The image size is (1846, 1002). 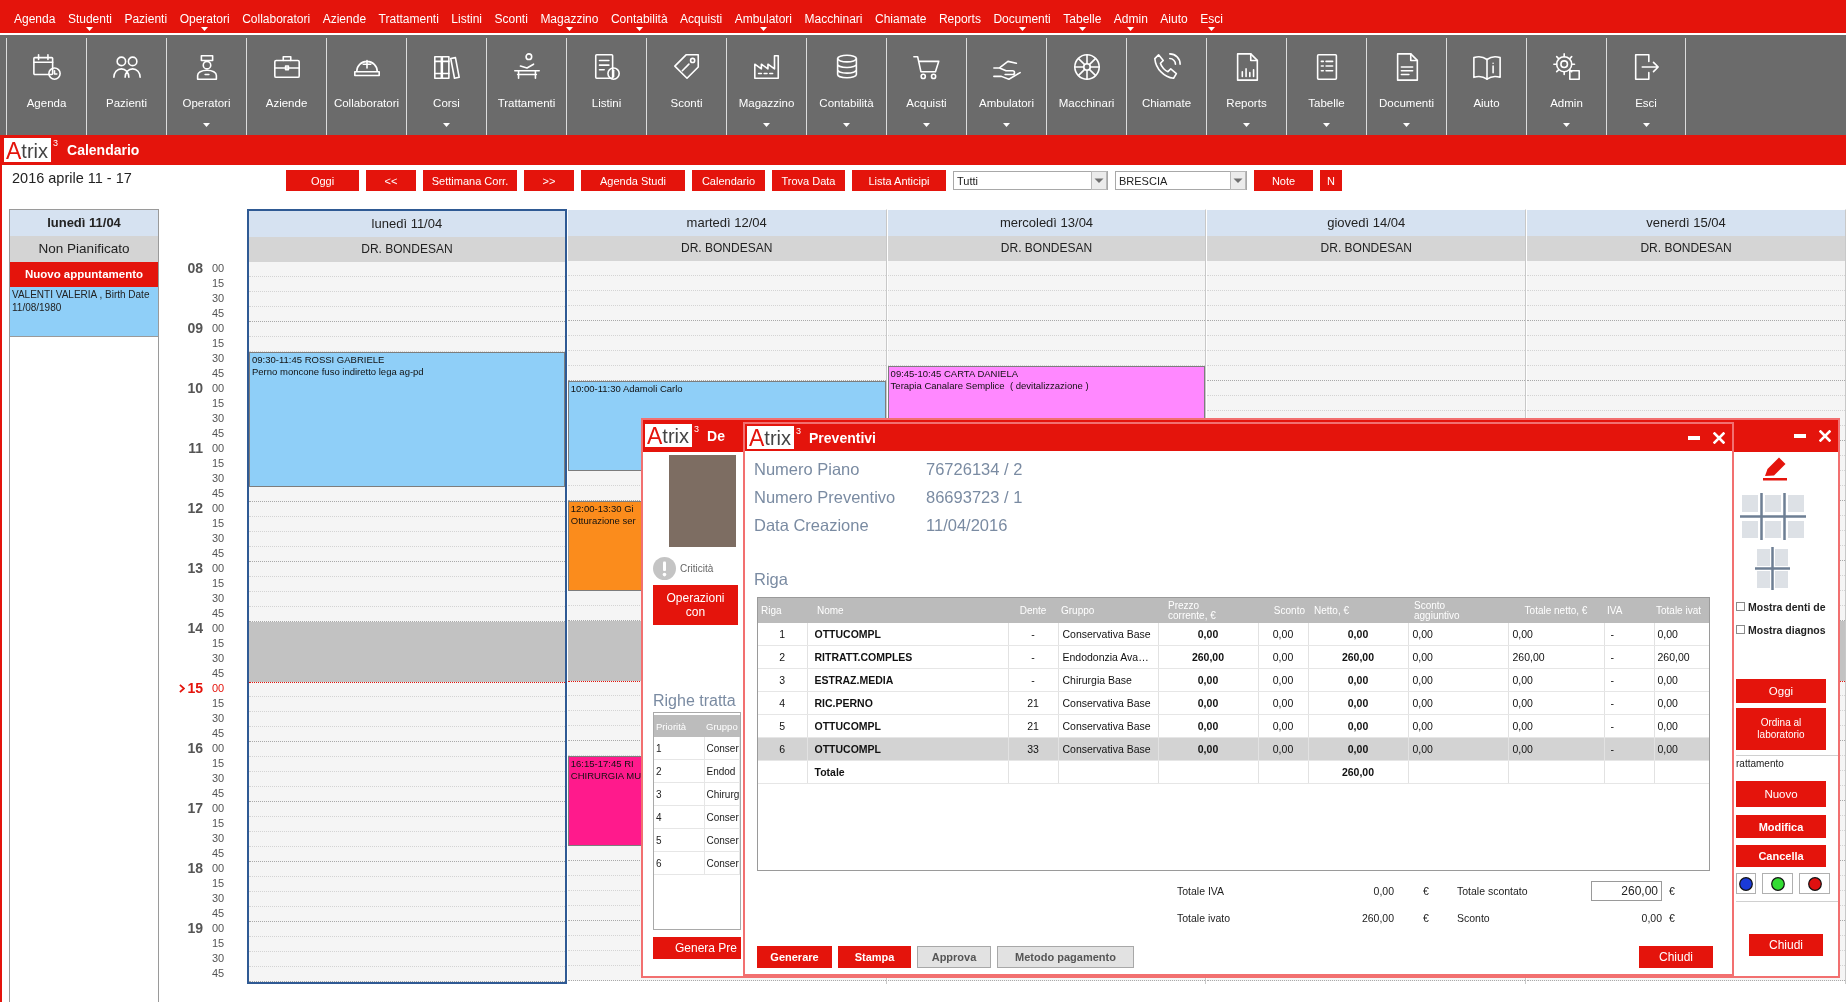 I want to click on hour-label: 09, so click(x=195, y=328).